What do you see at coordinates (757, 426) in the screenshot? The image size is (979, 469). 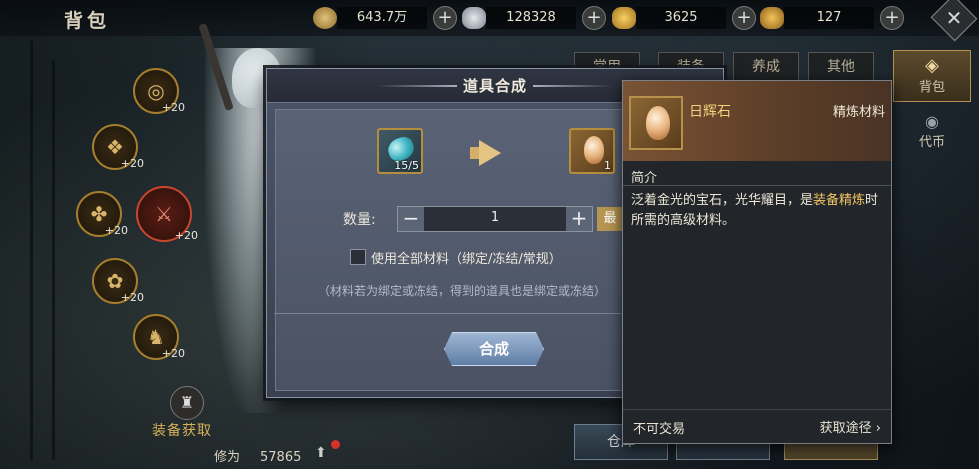 I see `tooltip-footer: 不可交易 获取途径 ›` at bounding box center [757, 426].